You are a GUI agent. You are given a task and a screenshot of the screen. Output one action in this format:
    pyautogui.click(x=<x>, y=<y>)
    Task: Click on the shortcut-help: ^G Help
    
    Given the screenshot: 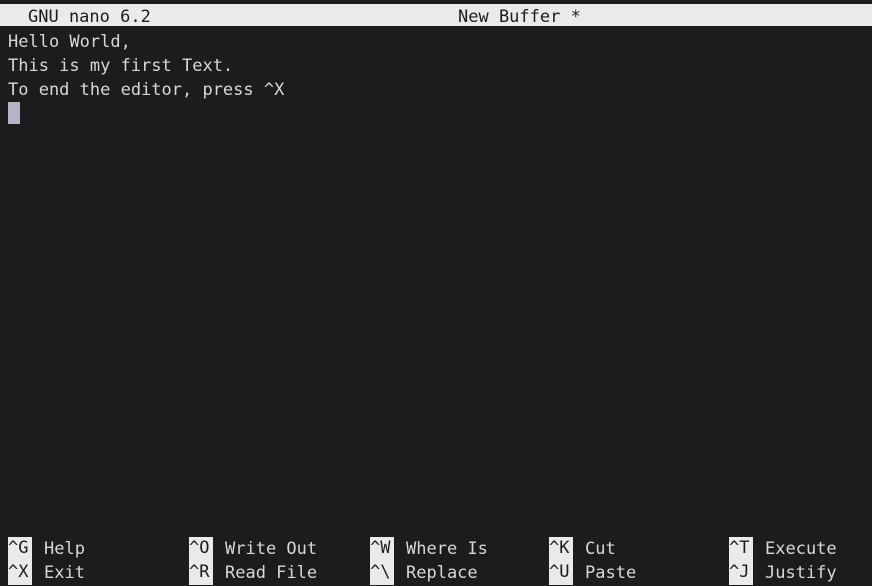 What is the action you would take?
    pyautogui.click(x=49, y=549)
    